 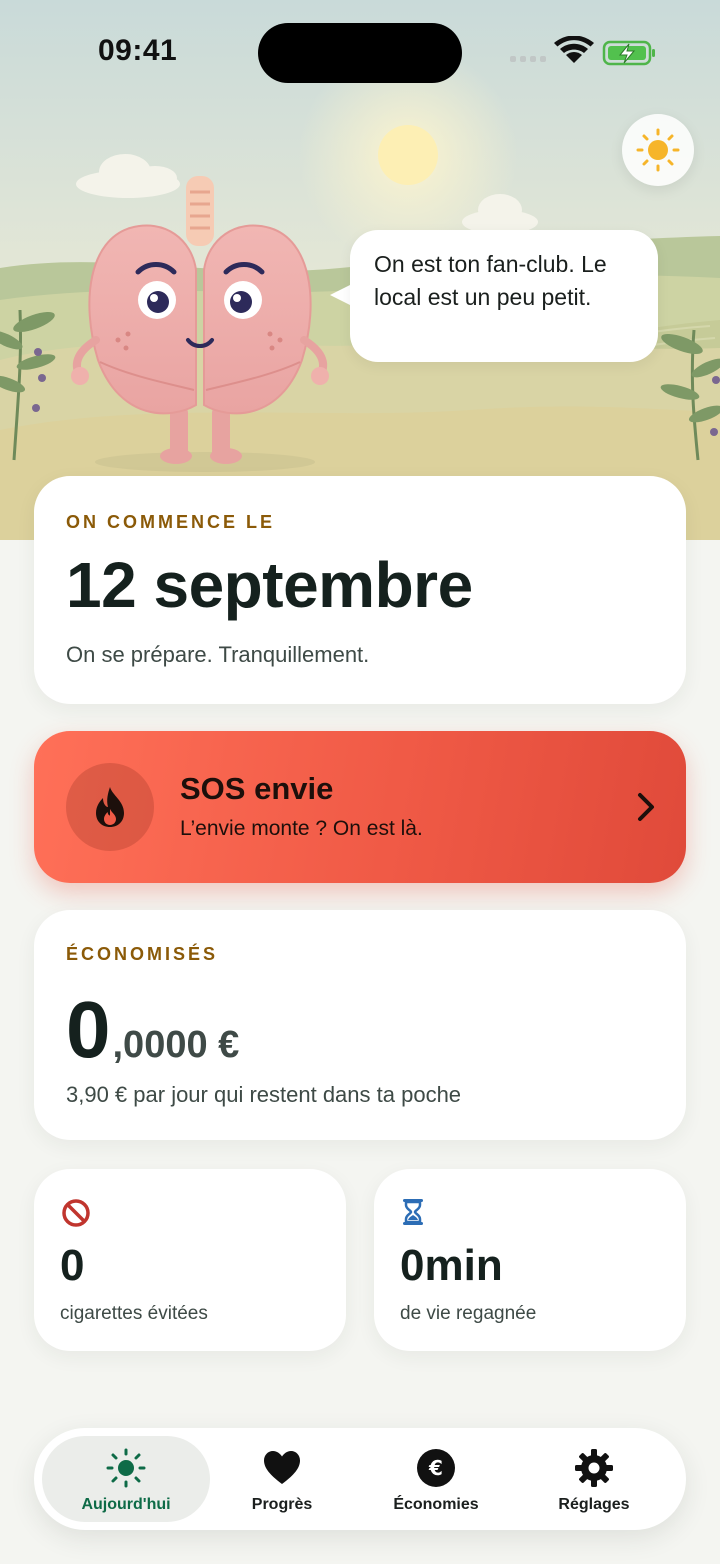 What do you see at coordinates (269, 585) in the screenshot?
I see `start-date-value: 12 septembre` at bounding box center [269, 585].